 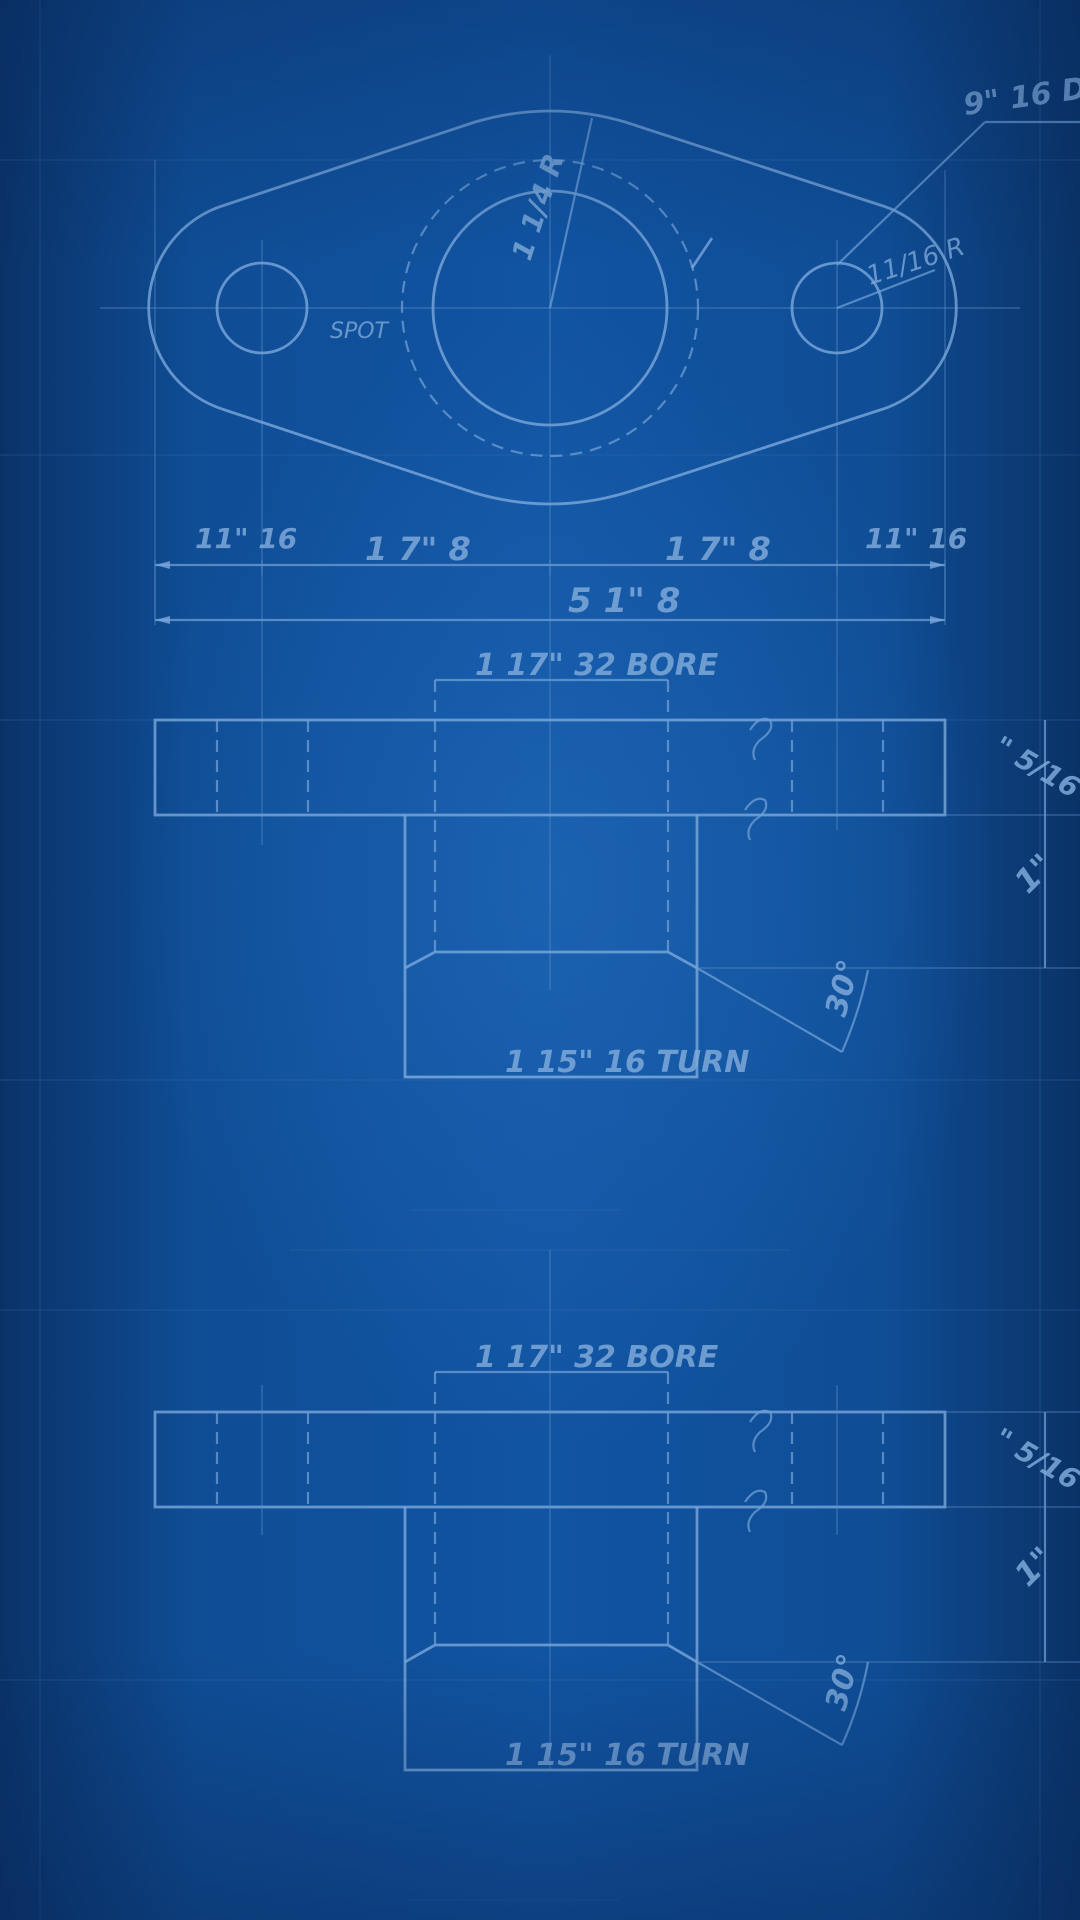 I want to click on dim-left-edge: 11" 16, so click(x=246, y=538).